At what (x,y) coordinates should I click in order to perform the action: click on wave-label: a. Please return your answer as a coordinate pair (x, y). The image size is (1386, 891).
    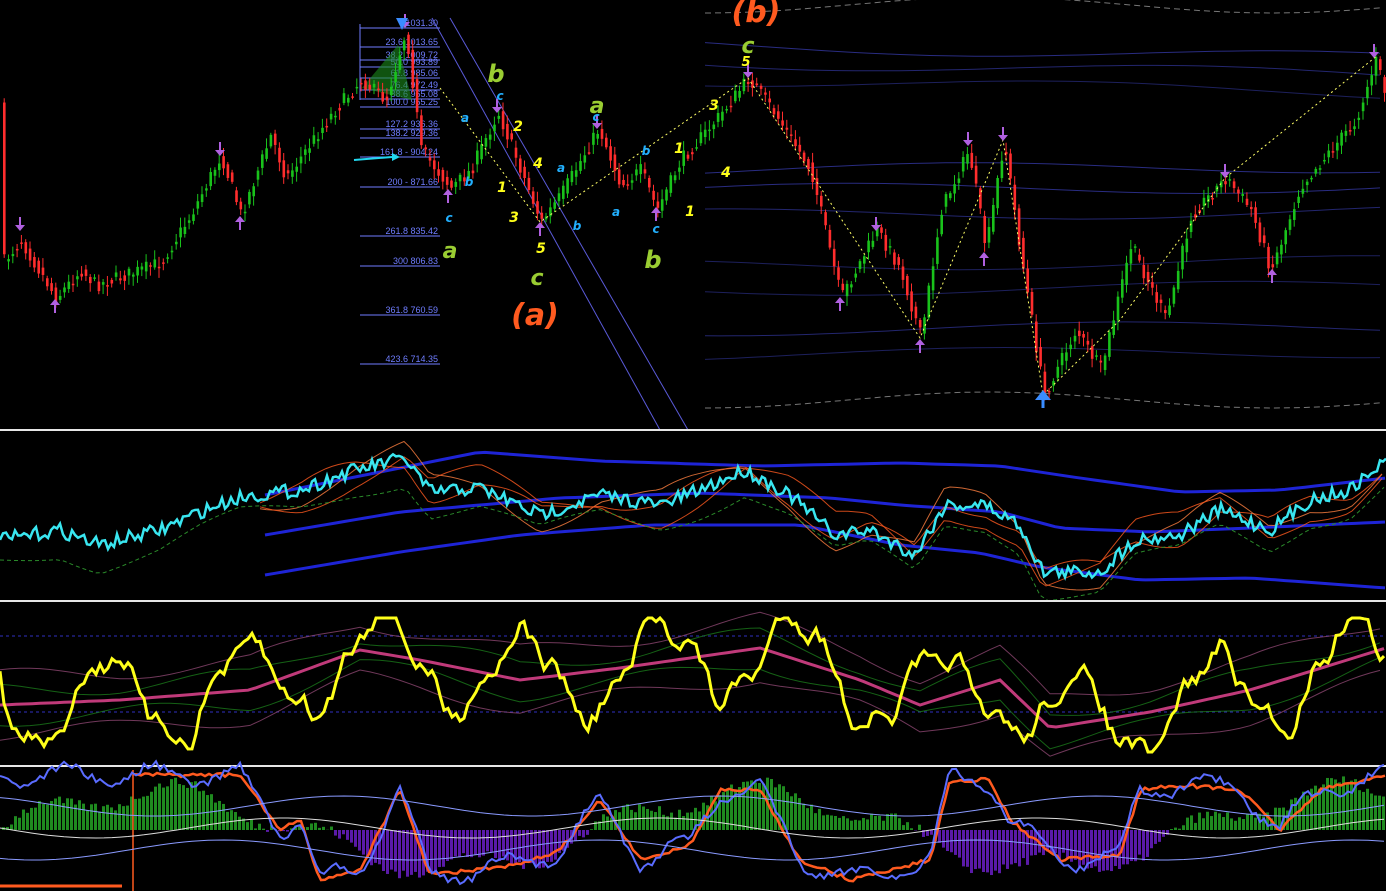
    Looking at the image, I should click on (616, 212).